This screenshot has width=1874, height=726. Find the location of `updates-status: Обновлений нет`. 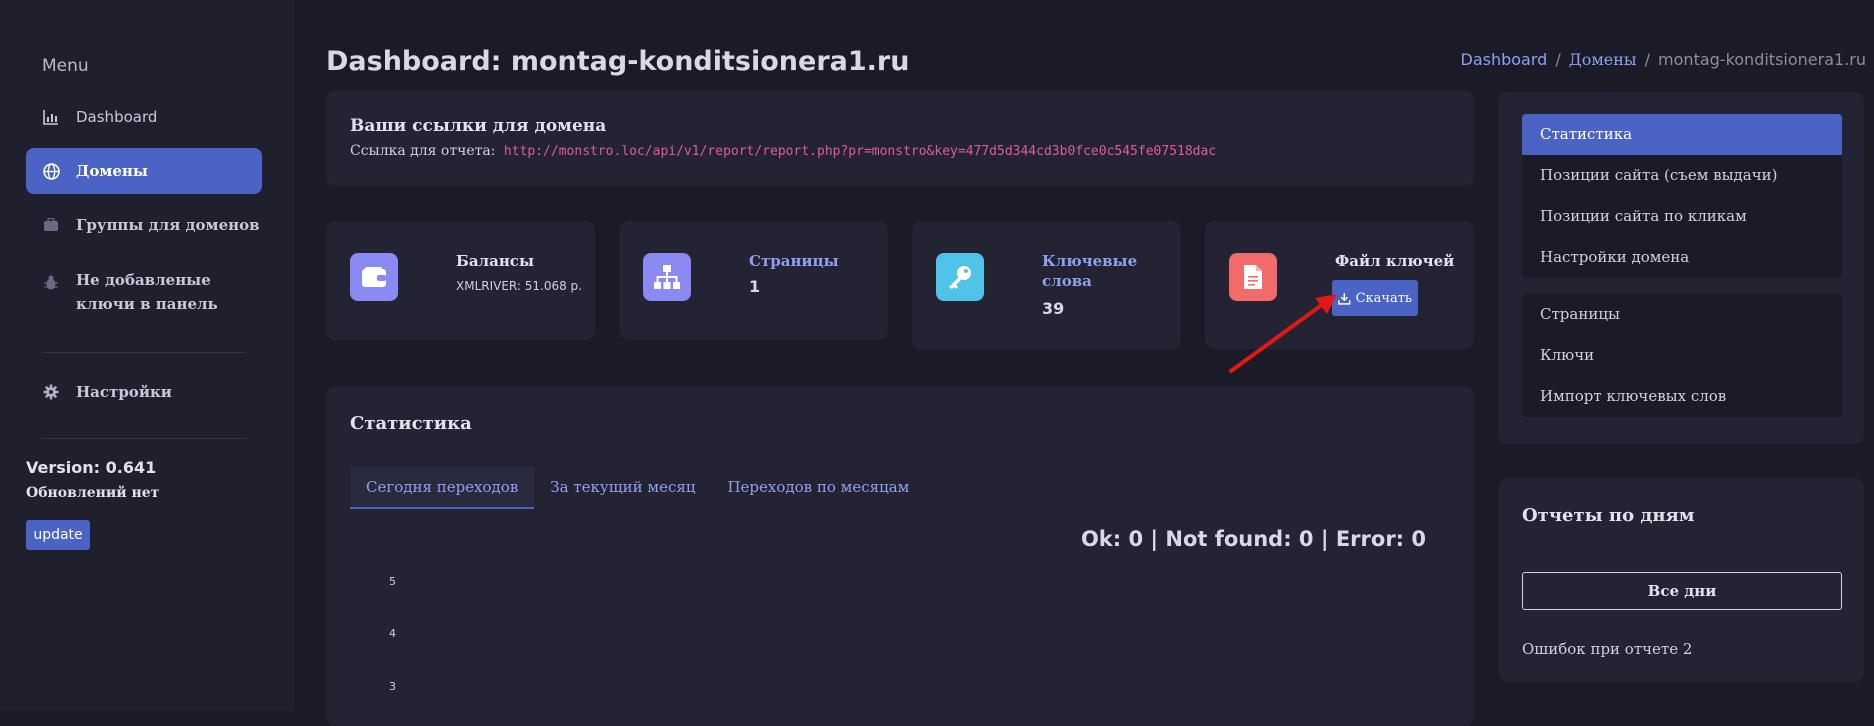

updates-status: Обновлений нет is located at coordinates (93, 493).